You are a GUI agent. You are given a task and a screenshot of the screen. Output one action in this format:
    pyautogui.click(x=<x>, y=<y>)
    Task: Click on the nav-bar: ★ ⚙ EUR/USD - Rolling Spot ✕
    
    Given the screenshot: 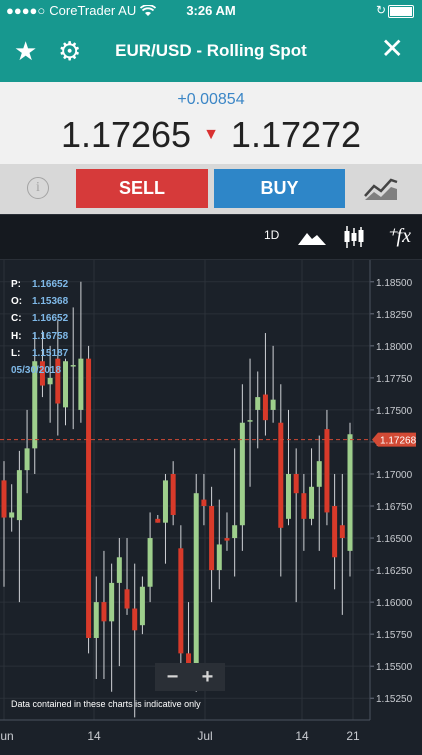 What is the action you would take?
    pyautogui.click(x=211, y=52)
    